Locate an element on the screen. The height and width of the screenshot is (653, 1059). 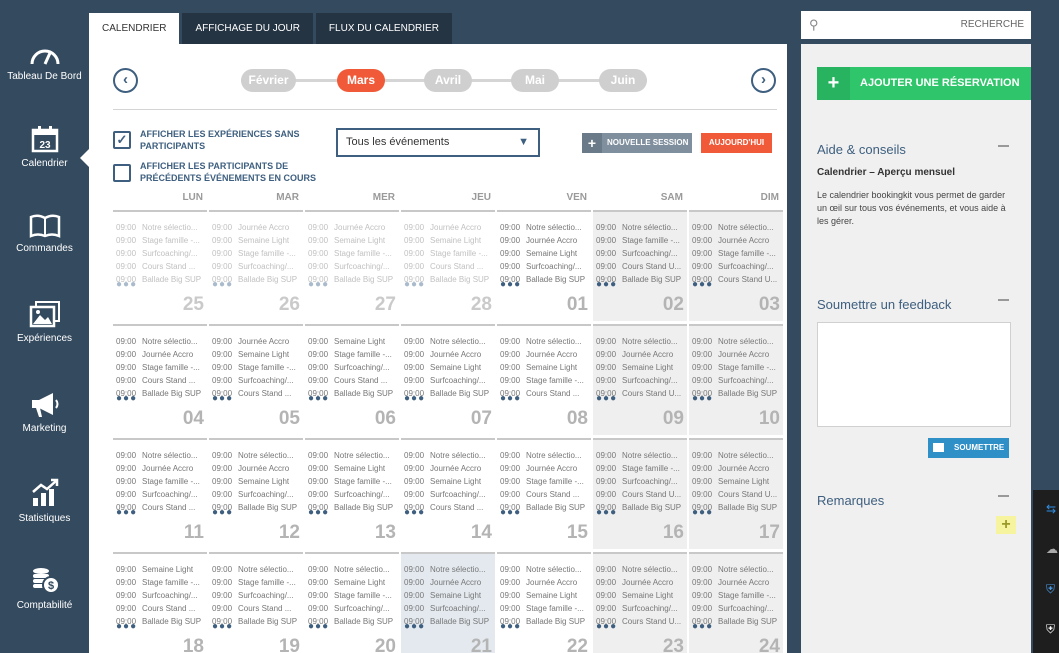
tab-calendar: Calendrier is located at coordinates (134, 28).